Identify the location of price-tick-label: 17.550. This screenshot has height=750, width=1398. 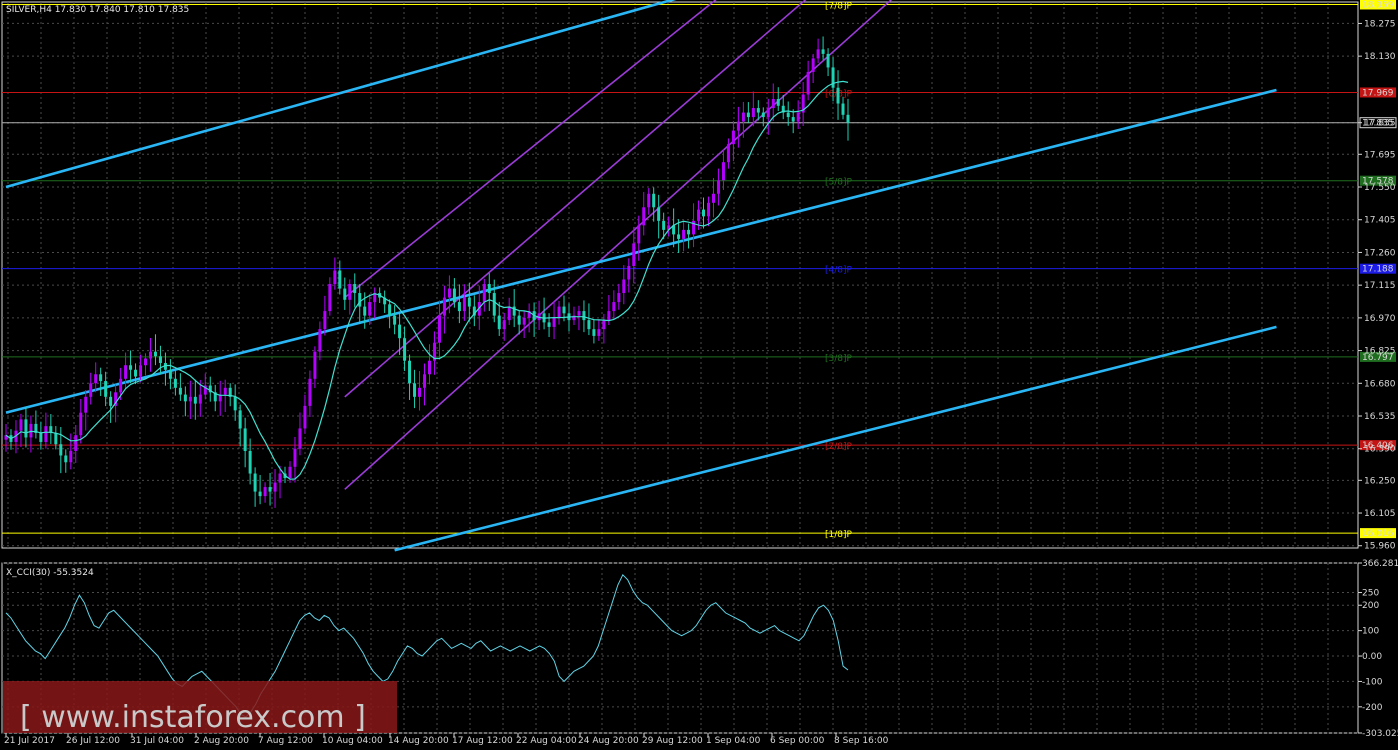
(1380, 188).